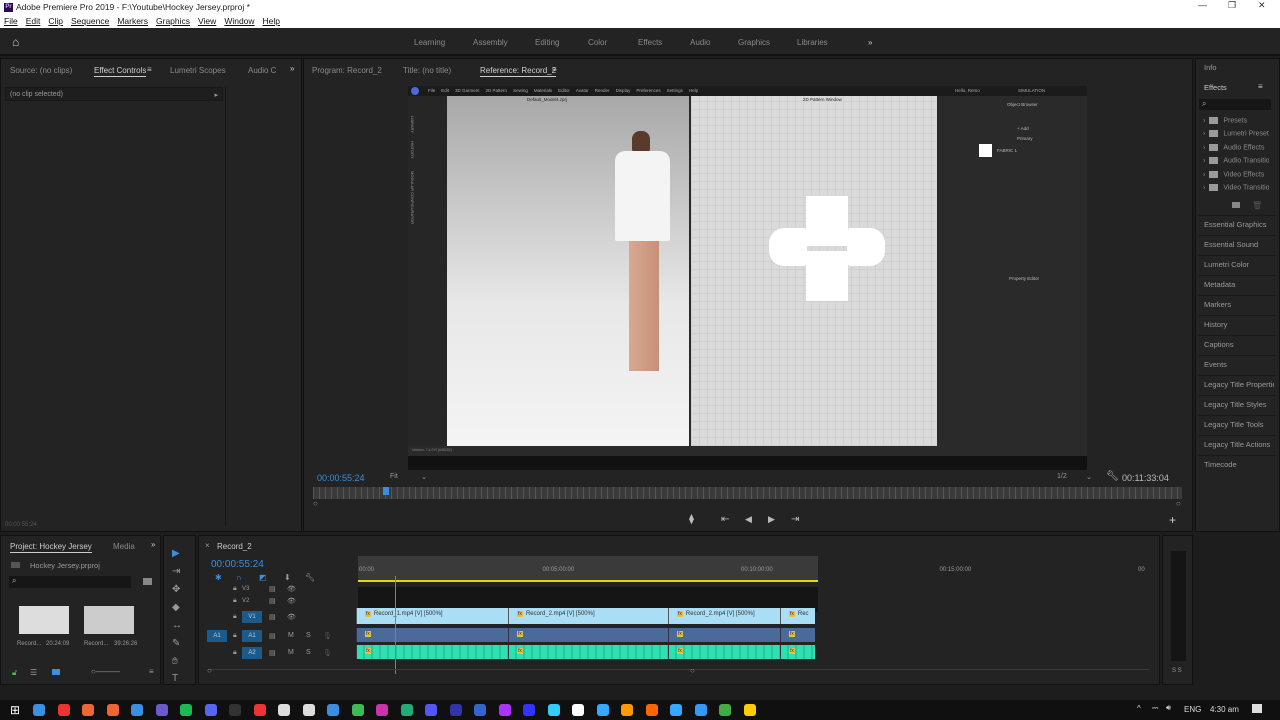 Image resolution: width=1280 pixels, height=720 pixels. What do you see at coordinates (518, 71) in the screenshot?
I see `tab-reference: Reference: Record_2` at bounding box center [518, 71].